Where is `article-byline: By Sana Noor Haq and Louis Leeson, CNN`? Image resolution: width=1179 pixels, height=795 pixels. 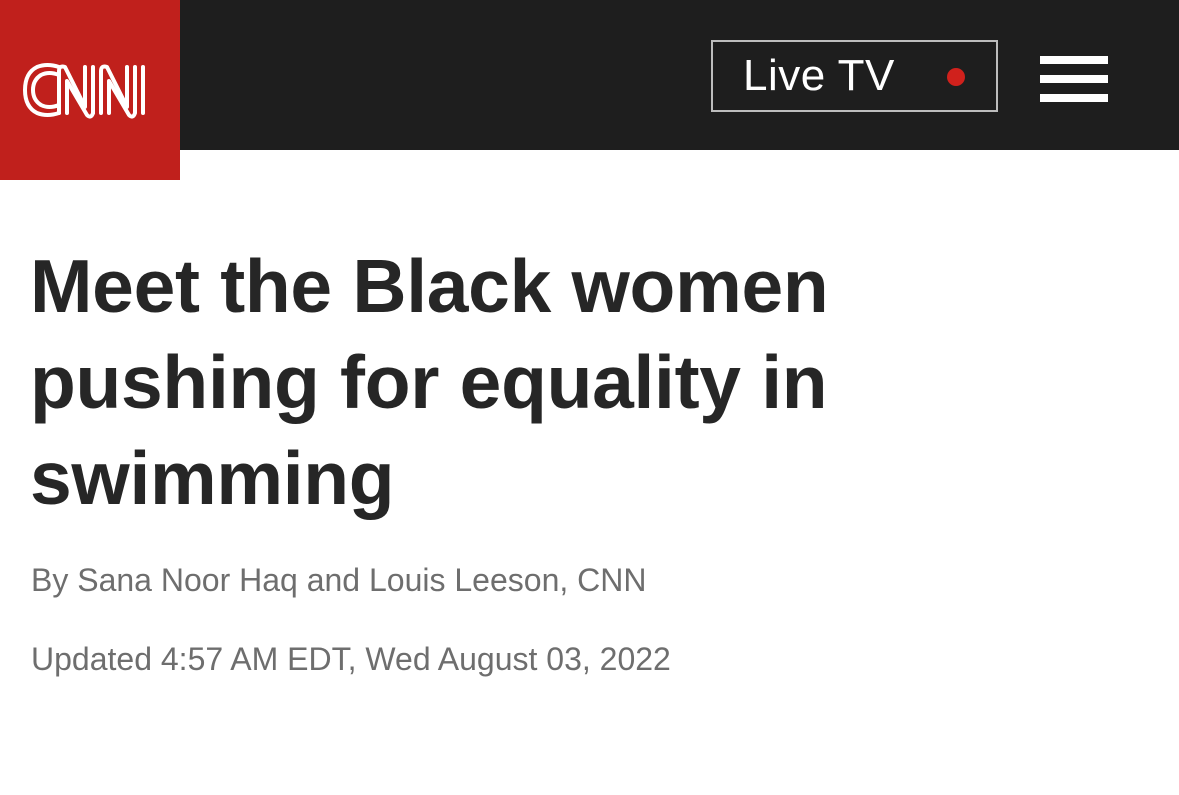
article-byline: By Sana Noor Haq and Louis Leeson, CNN is located at coordinates (339, 580).